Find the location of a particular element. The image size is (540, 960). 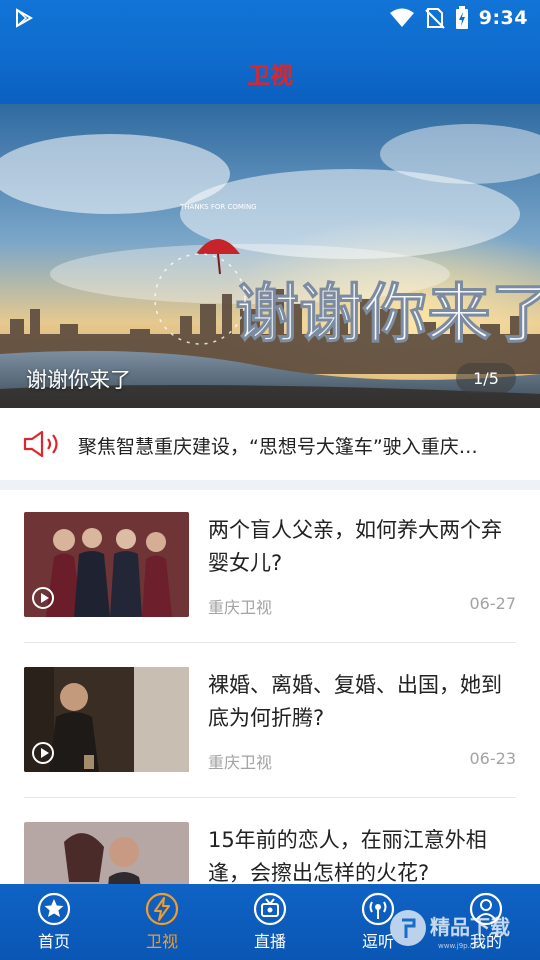

top-header: 9:34 卫视 is located at coordinates (270, 52).